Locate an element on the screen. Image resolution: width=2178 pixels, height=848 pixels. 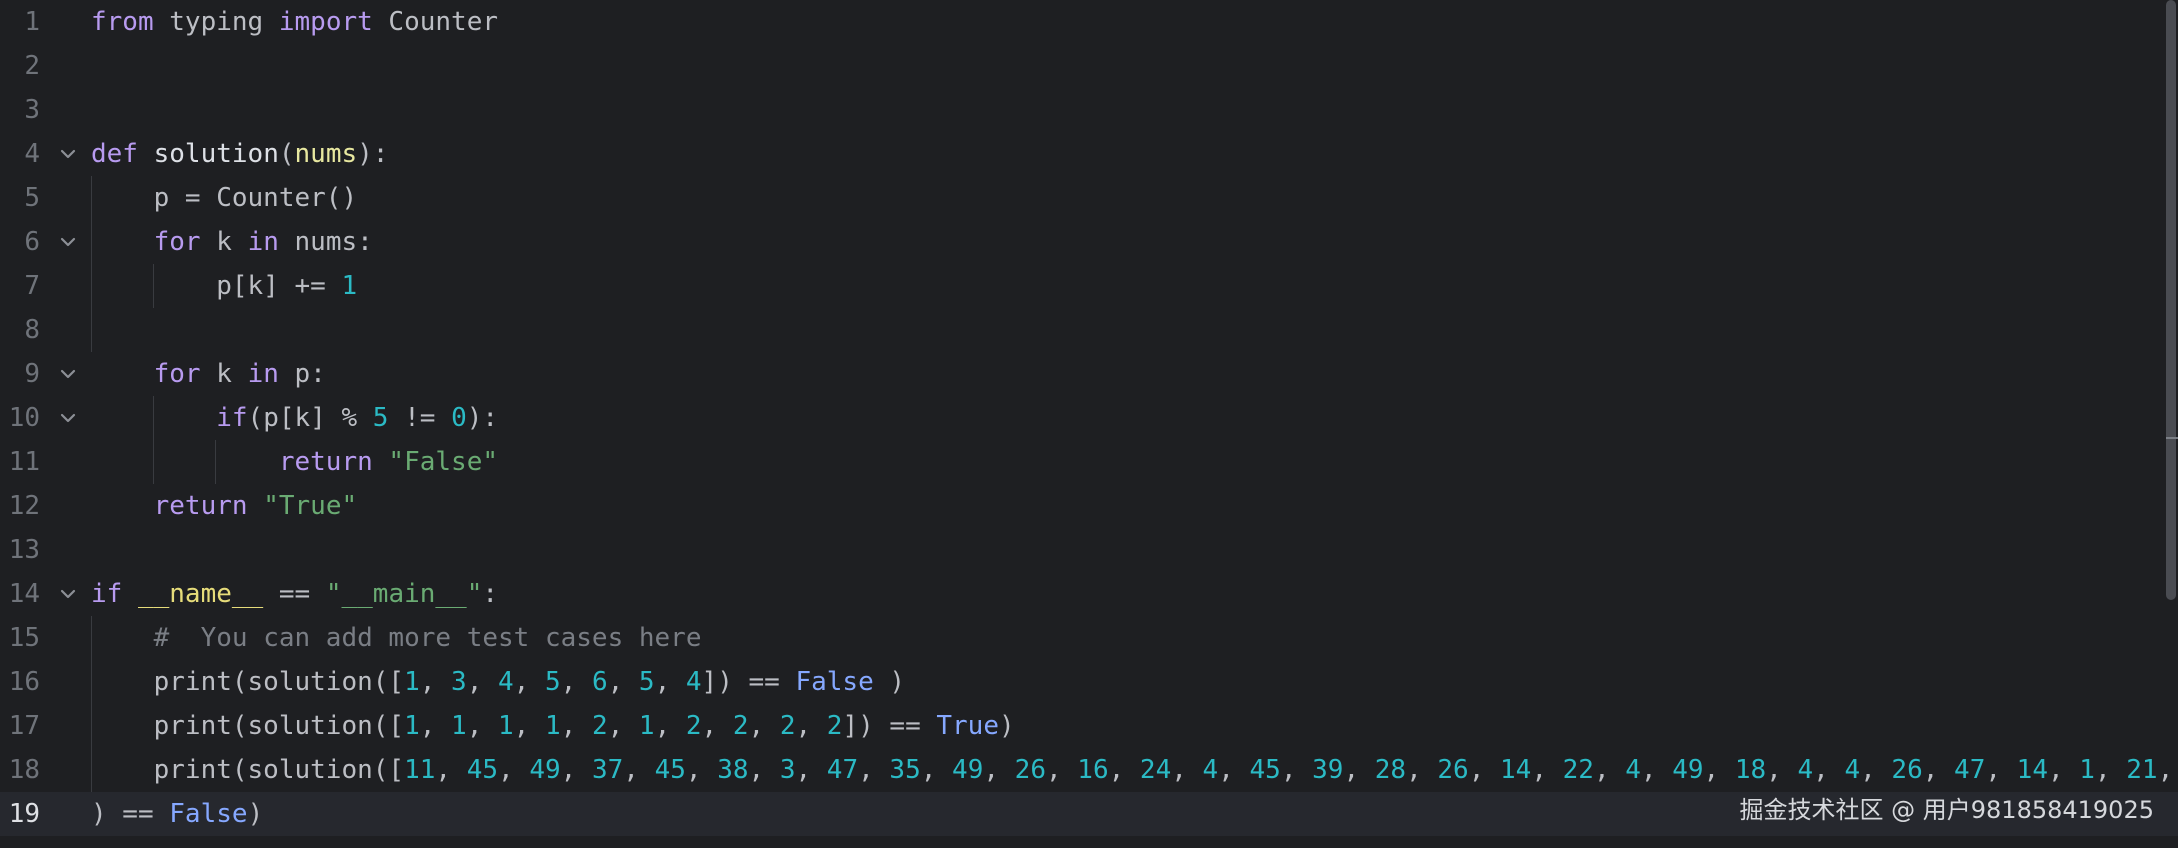
code-text: def solution(nums): is located at coordinates (239, 154).